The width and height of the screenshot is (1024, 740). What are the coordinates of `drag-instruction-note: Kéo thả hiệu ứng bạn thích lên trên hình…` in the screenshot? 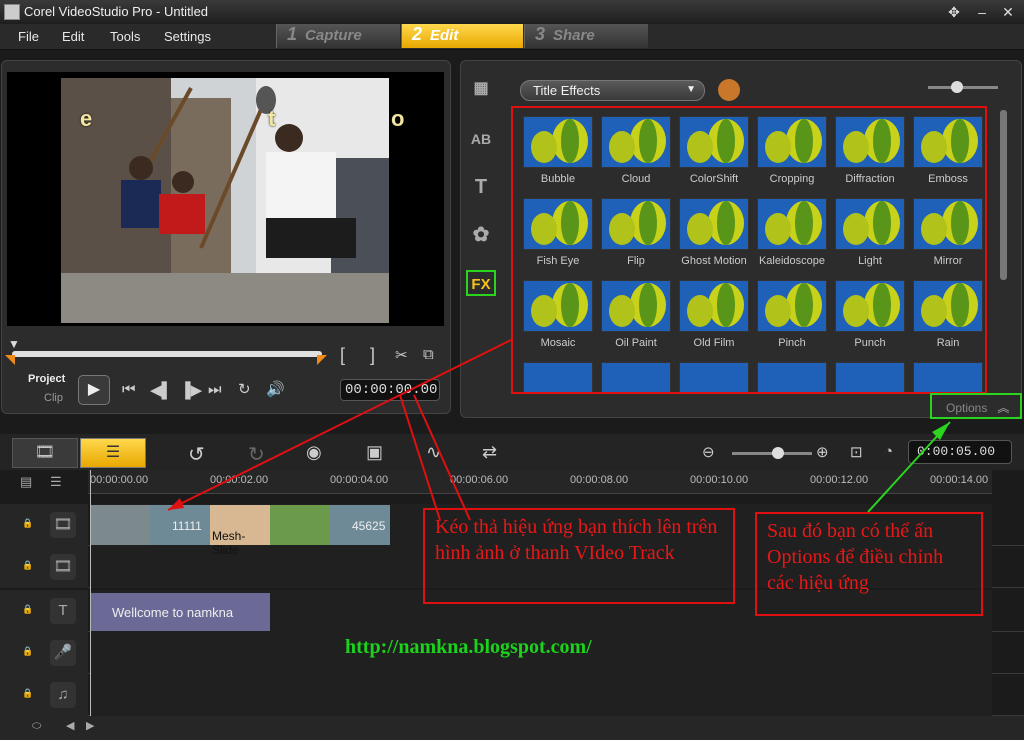 It's located at (579, 556).